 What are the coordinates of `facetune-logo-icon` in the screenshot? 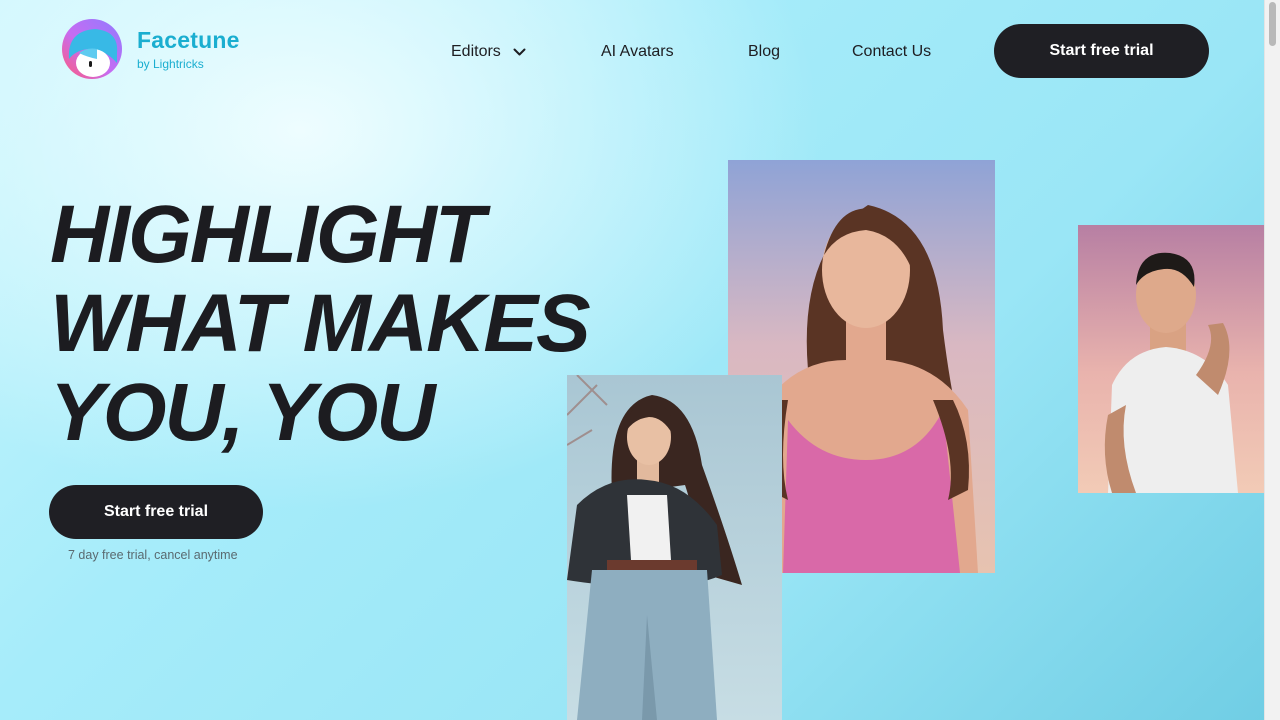 It's located at (92, 49).